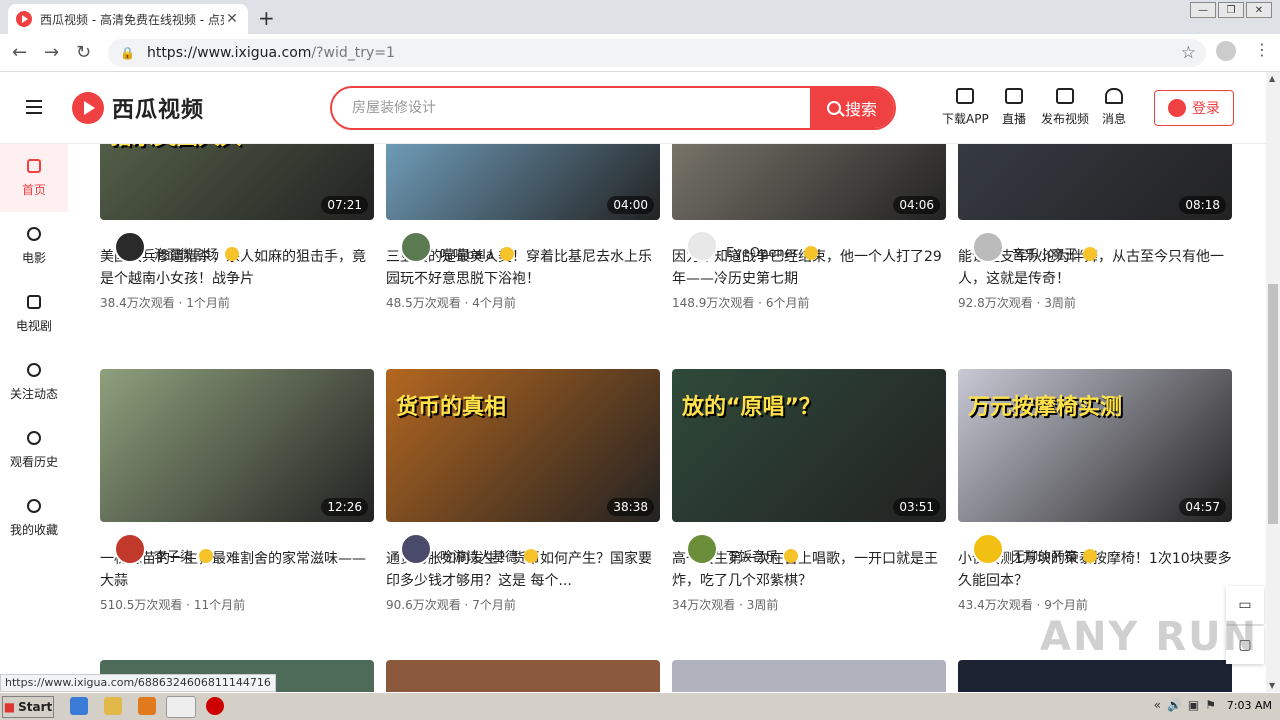 The image size is (1280, 720). What do you see at coordinates (1273, 404) in the screenshot?
I see `scrollbar-thumb` at bounding box center [1273, 404].